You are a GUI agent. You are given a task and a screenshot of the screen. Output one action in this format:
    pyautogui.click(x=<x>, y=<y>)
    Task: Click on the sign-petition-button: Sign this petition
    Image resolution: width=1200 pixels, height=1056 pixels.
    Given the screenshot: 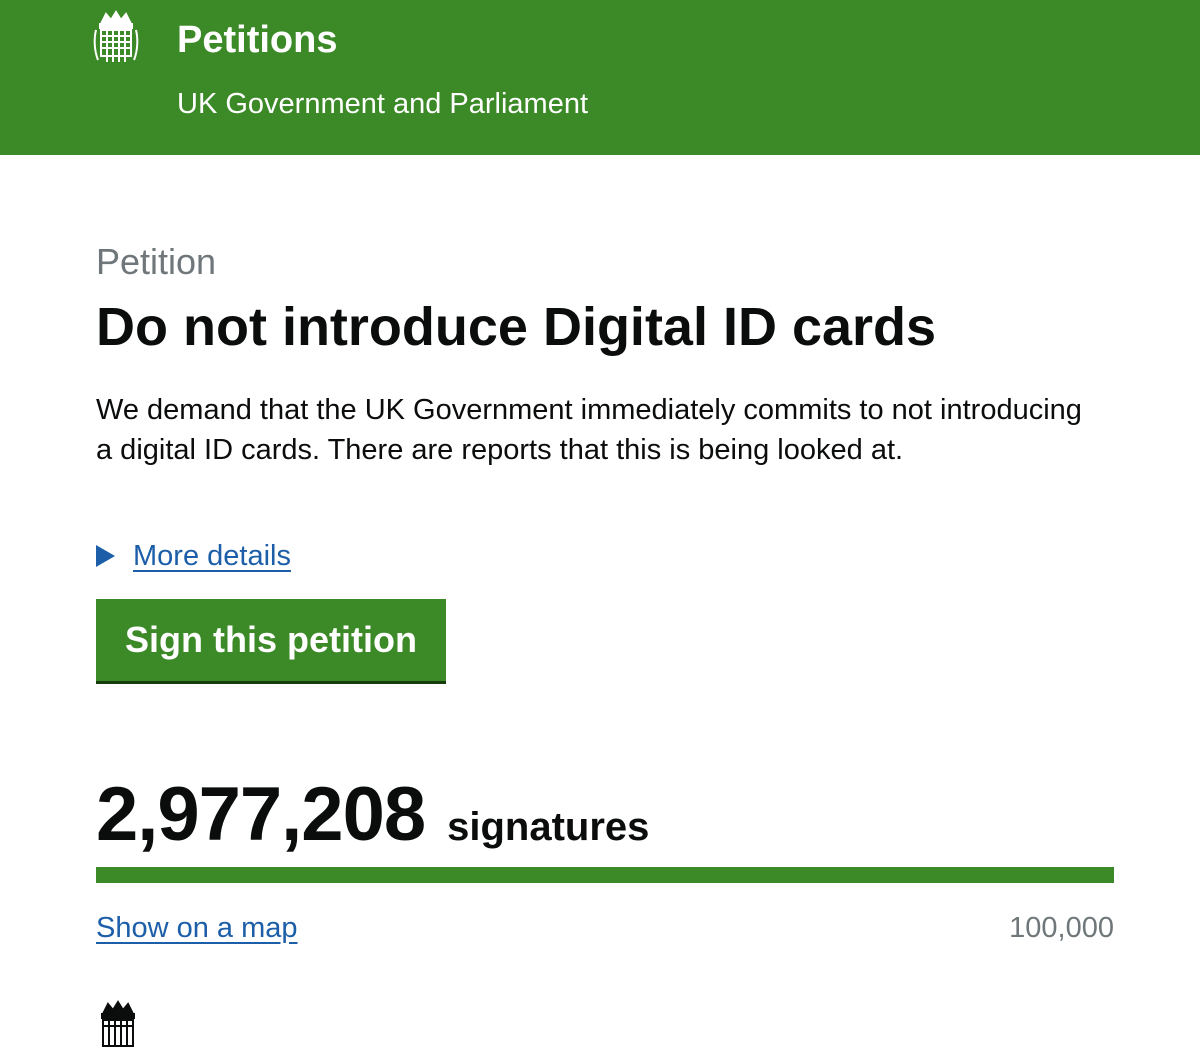 What is the action you would take?
    pyautogui.click(x=271, y=640)
    